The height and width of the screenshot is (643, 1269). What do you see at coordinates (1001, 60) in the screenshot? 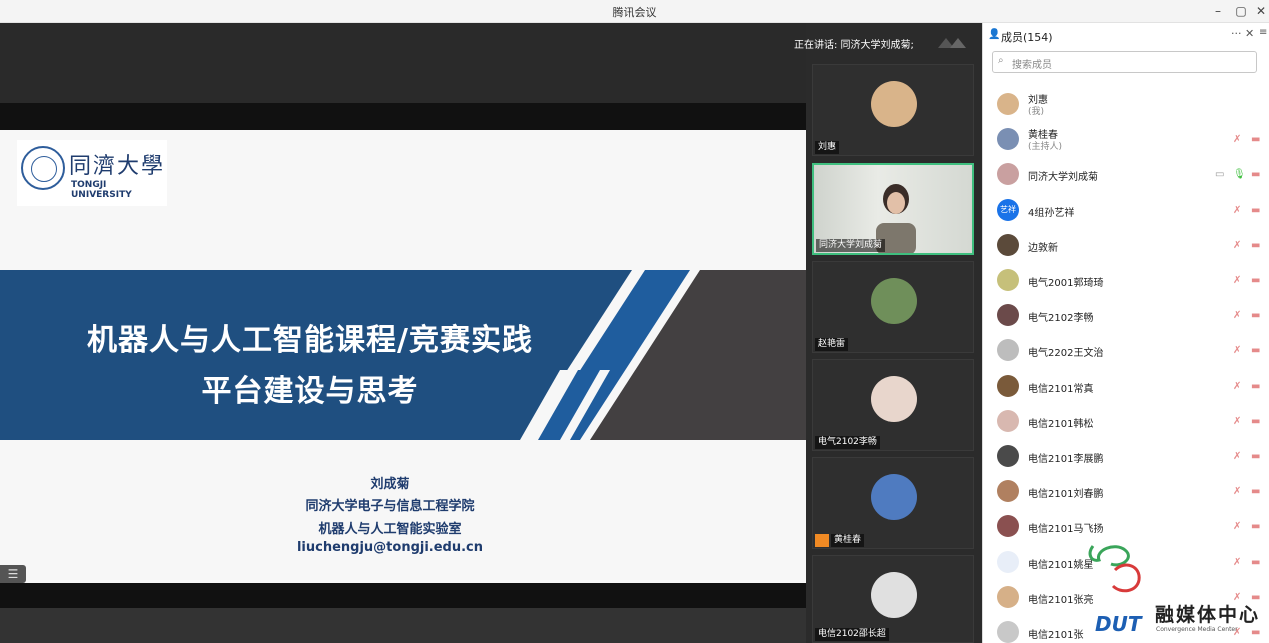
I see `search-icon: ⌕` at bounding box center [1001, 60].